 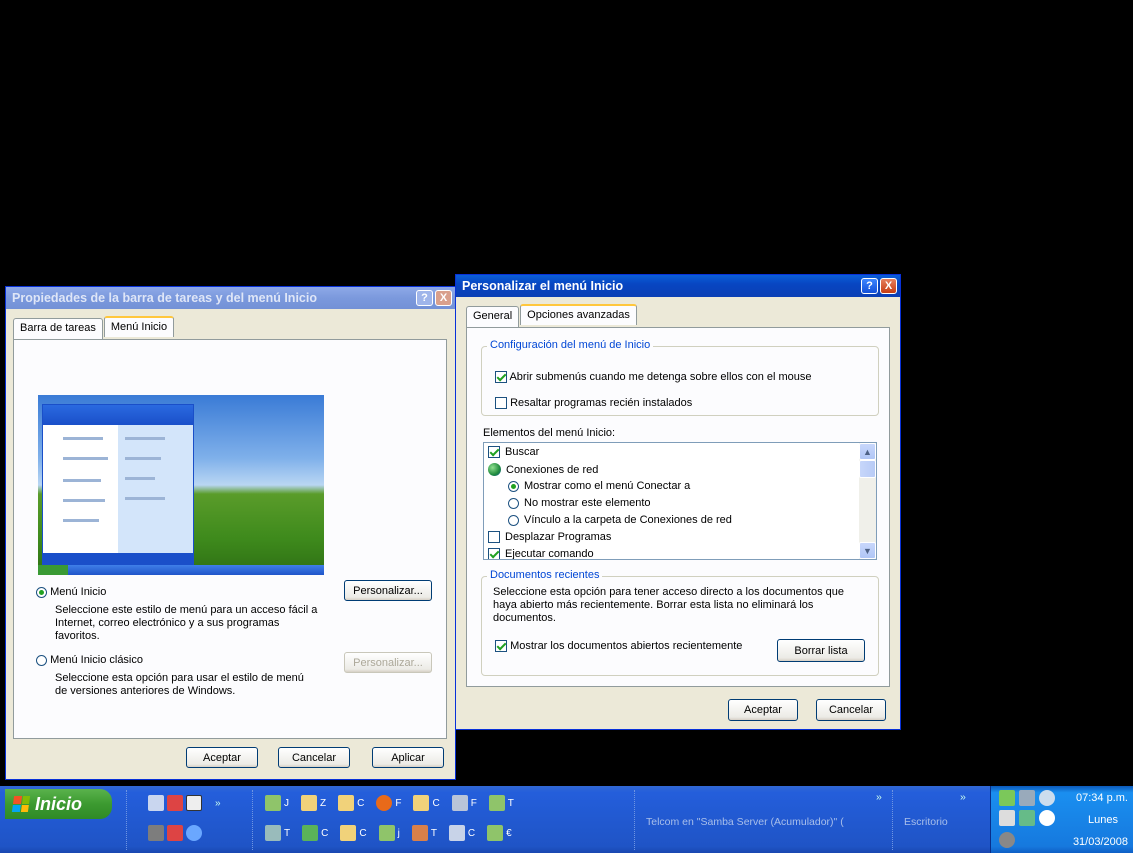 What do you see at coordinates (579, 503) in the screenshot?
I see `list-item: No mostrar este elemento` at bounding box center [579, 503].